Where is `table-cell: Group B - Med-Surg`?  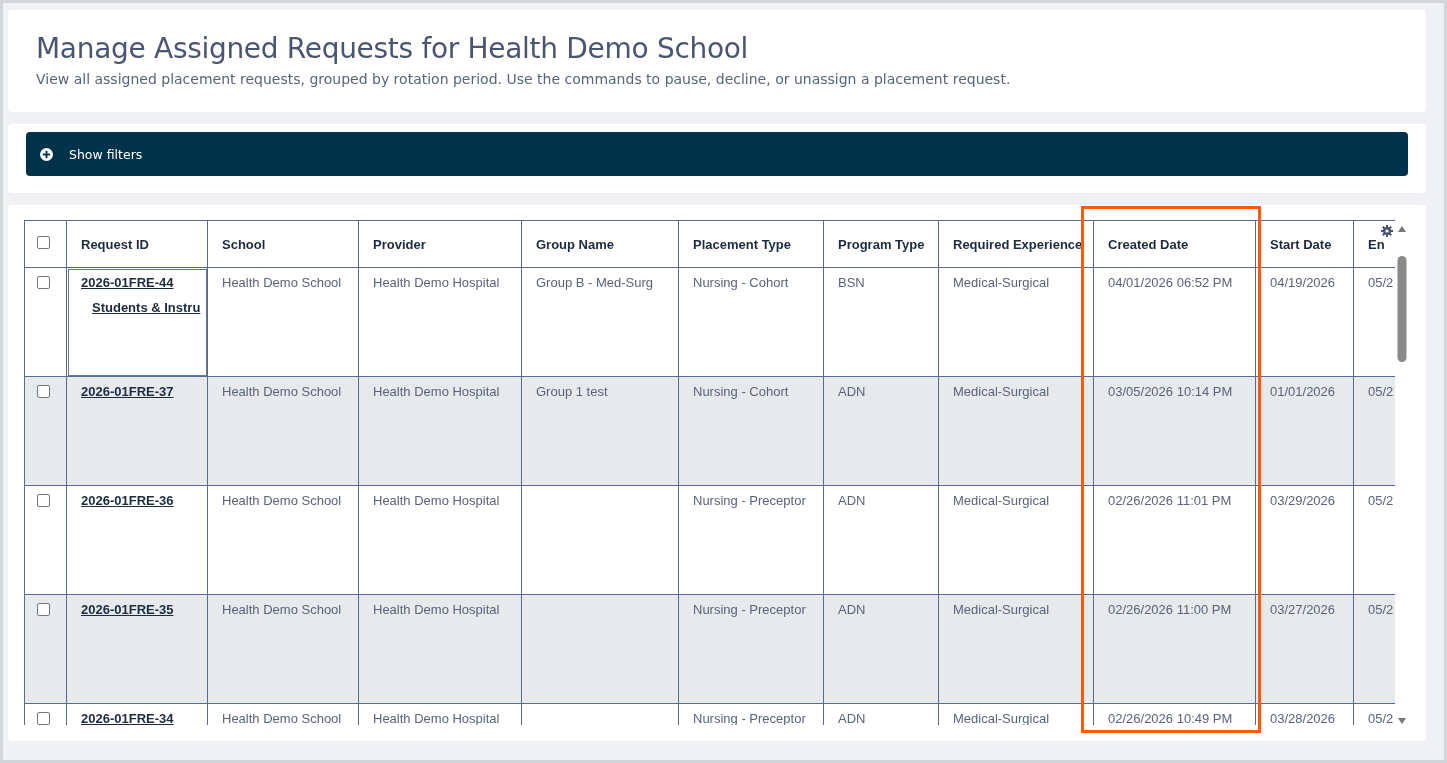
table-cell: Group B - Med-Surg is located at coordinates (595, 282).